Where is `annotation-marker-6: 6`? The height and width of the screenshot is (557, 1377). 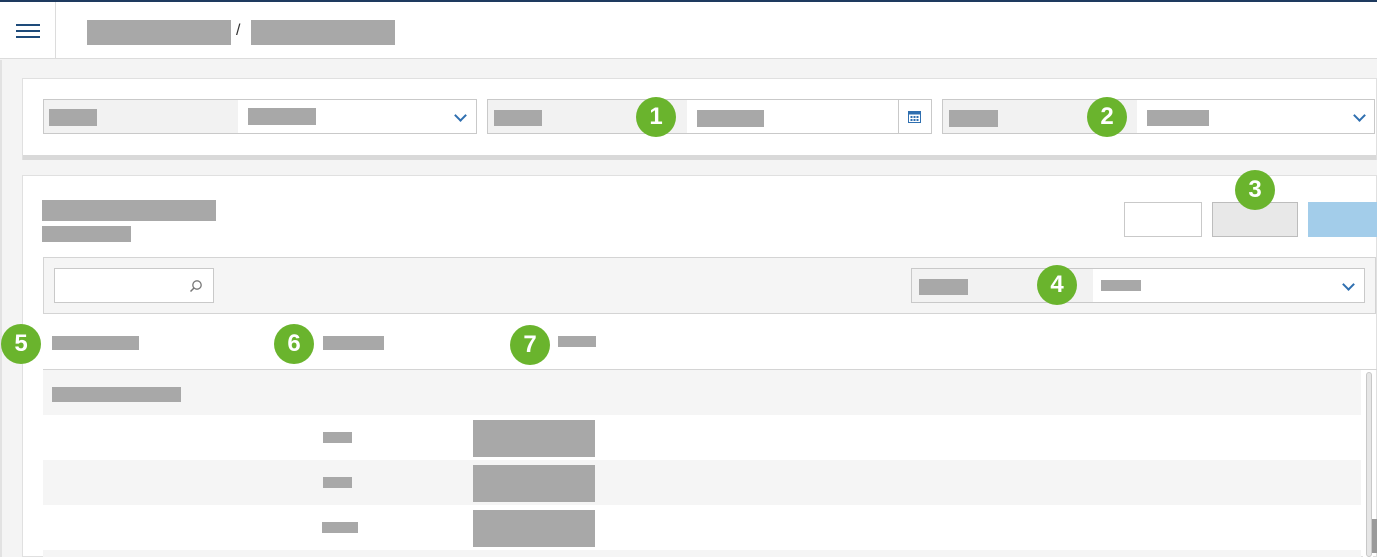 annotation-marker-6: 6 is located at coordinates (294, 344).